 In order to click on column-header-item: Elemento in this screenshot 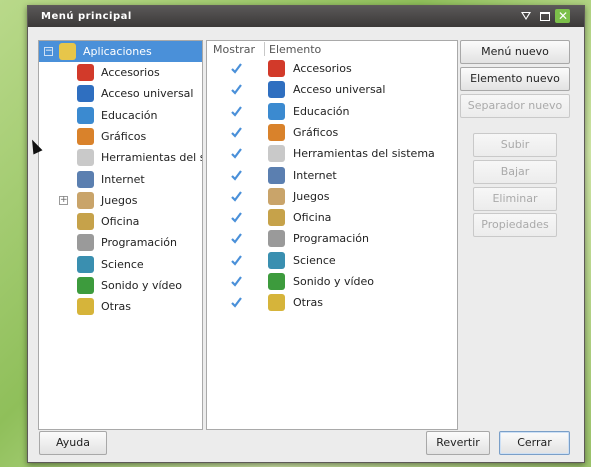, I will do `click(295, 49)`.